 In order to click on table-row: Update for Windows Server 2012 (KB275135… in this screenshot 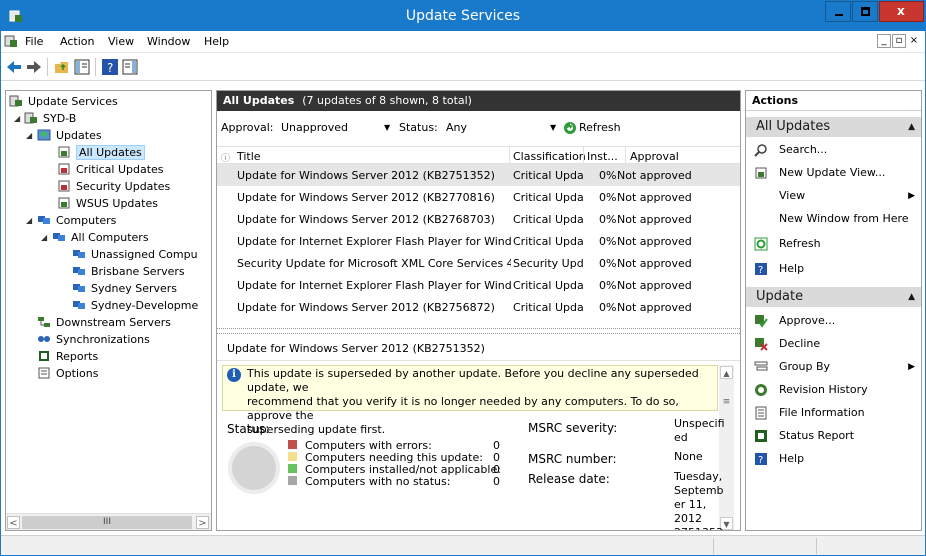, I will do `click(478, 175)`.